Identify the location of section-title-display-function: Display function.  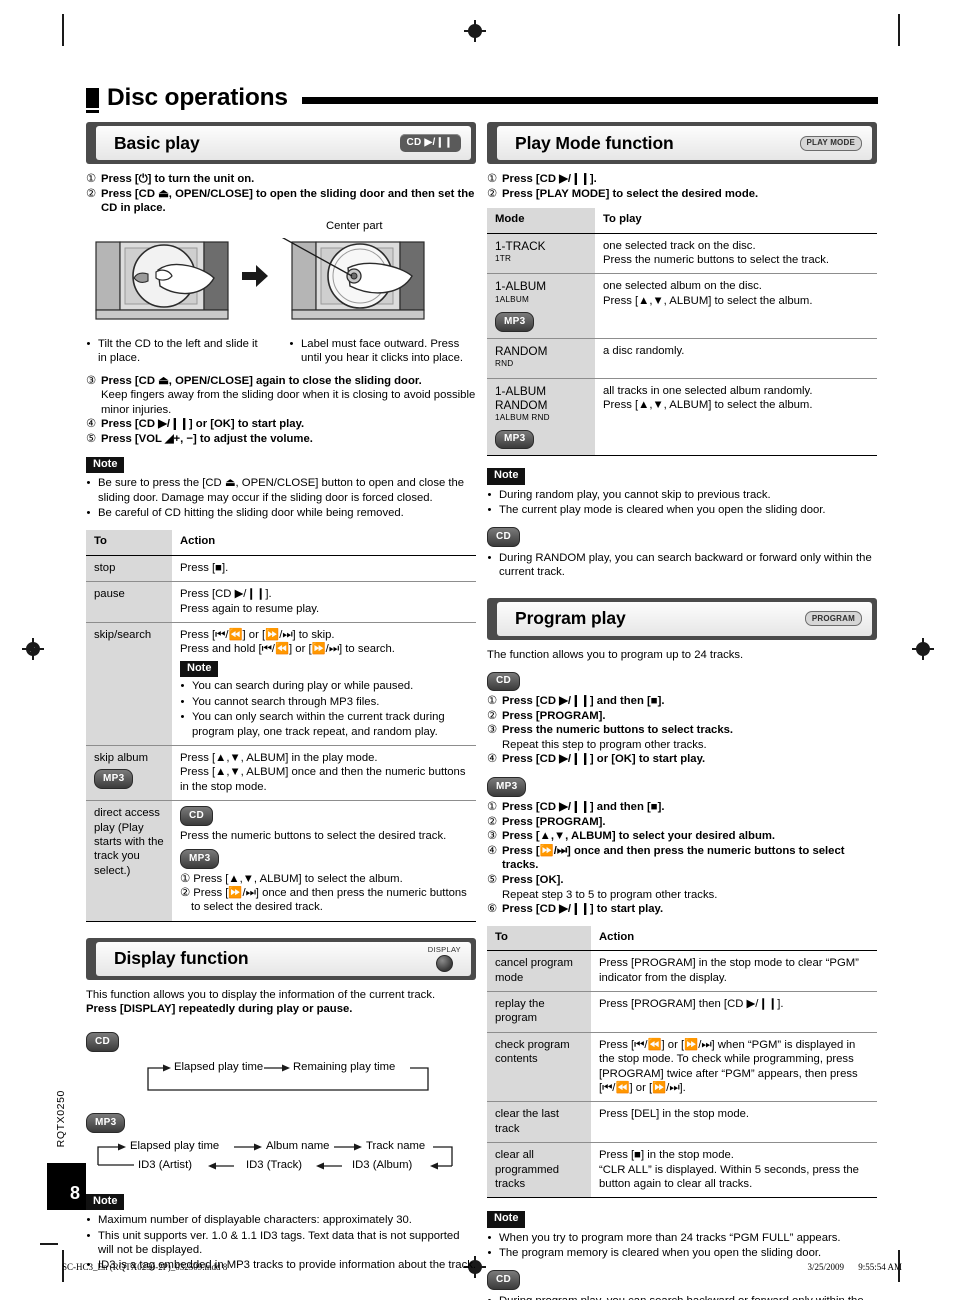
(181, 958).